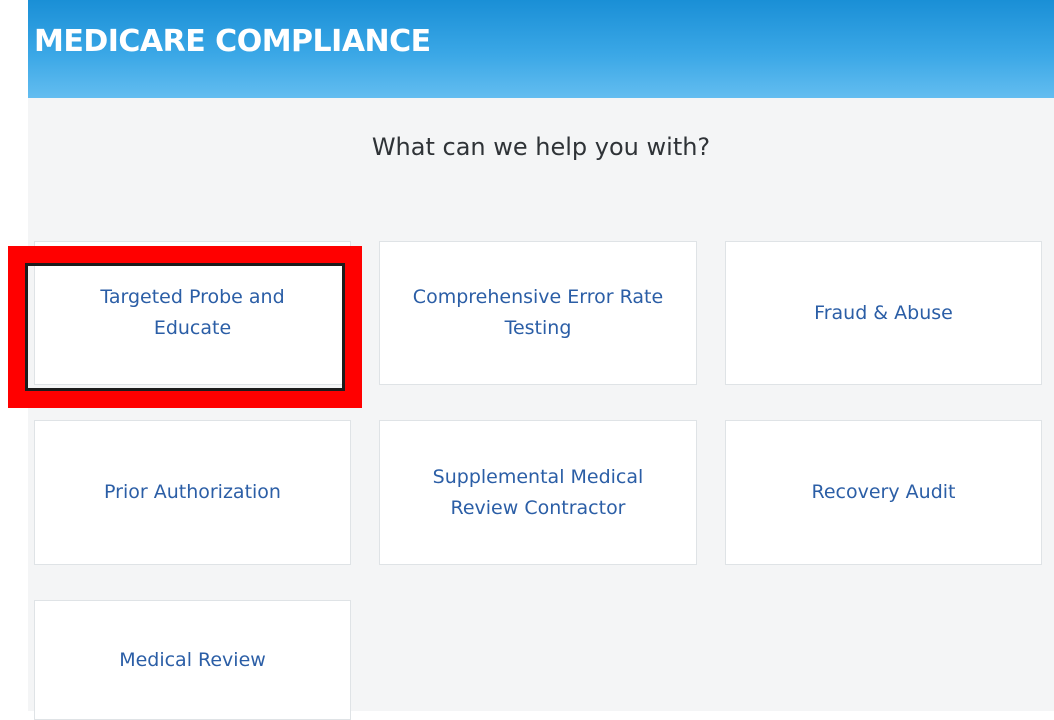 This screenshot has height=720, width=1054. What do you see at coordinates (541, 49) in the screenshot?
I see `header-bar: MEDICARE COMPLIANCE` at bounding box center [541, 49].